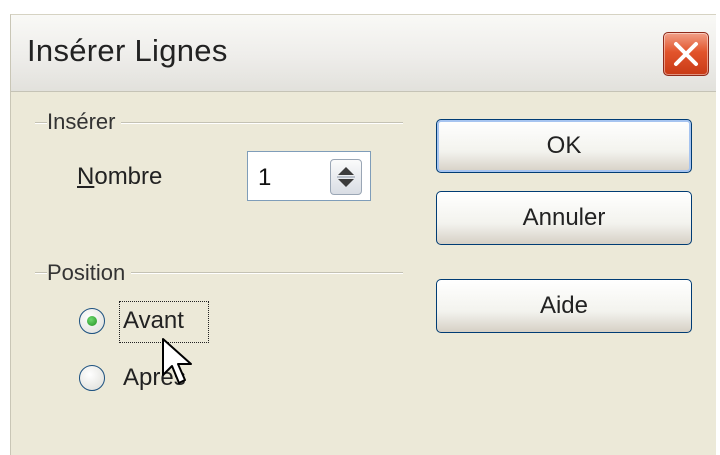  What do you see at coordinates (153, 321) in the screenshot?
I see `radio-avant-label: Avant` at bounding box center [153, 321].